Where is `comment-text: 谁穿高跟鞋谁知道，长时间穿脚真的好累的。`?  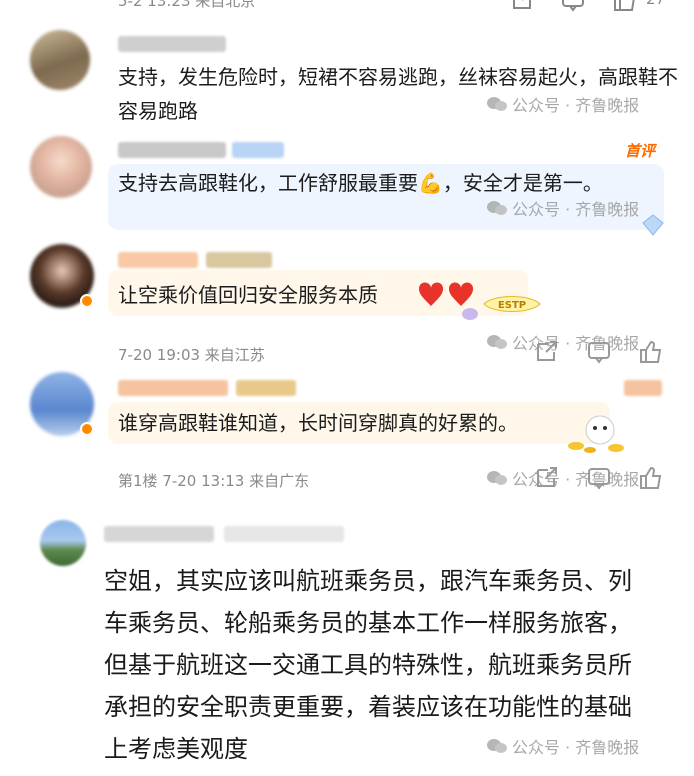 comment-text: 谁穿高跟鞋谁知道，长时间穿脚真的好累的。 is located at coordinates (318, 423).